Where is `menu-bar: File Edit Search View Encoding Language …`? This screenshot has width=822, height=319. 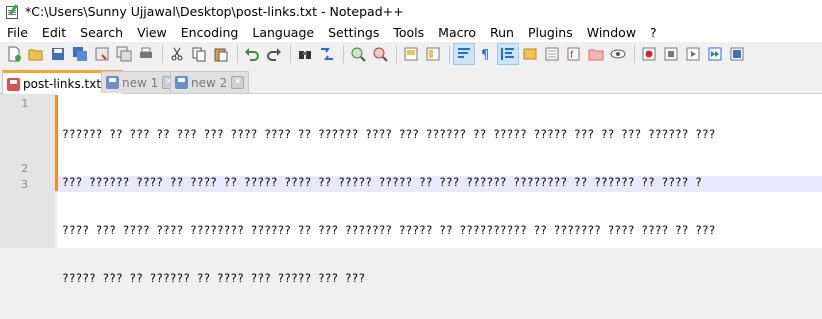
menu-bar: File Edit Search View Encoding Language … is located at coordinates (411, 32).